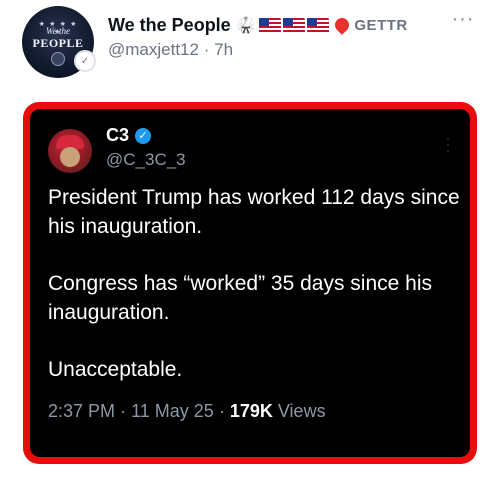 The image size is (500, 480). What do you see at coordinates (70, 151) in the screenshot?
I see `quoted-author-avatar` at bounding box center [70, 151].